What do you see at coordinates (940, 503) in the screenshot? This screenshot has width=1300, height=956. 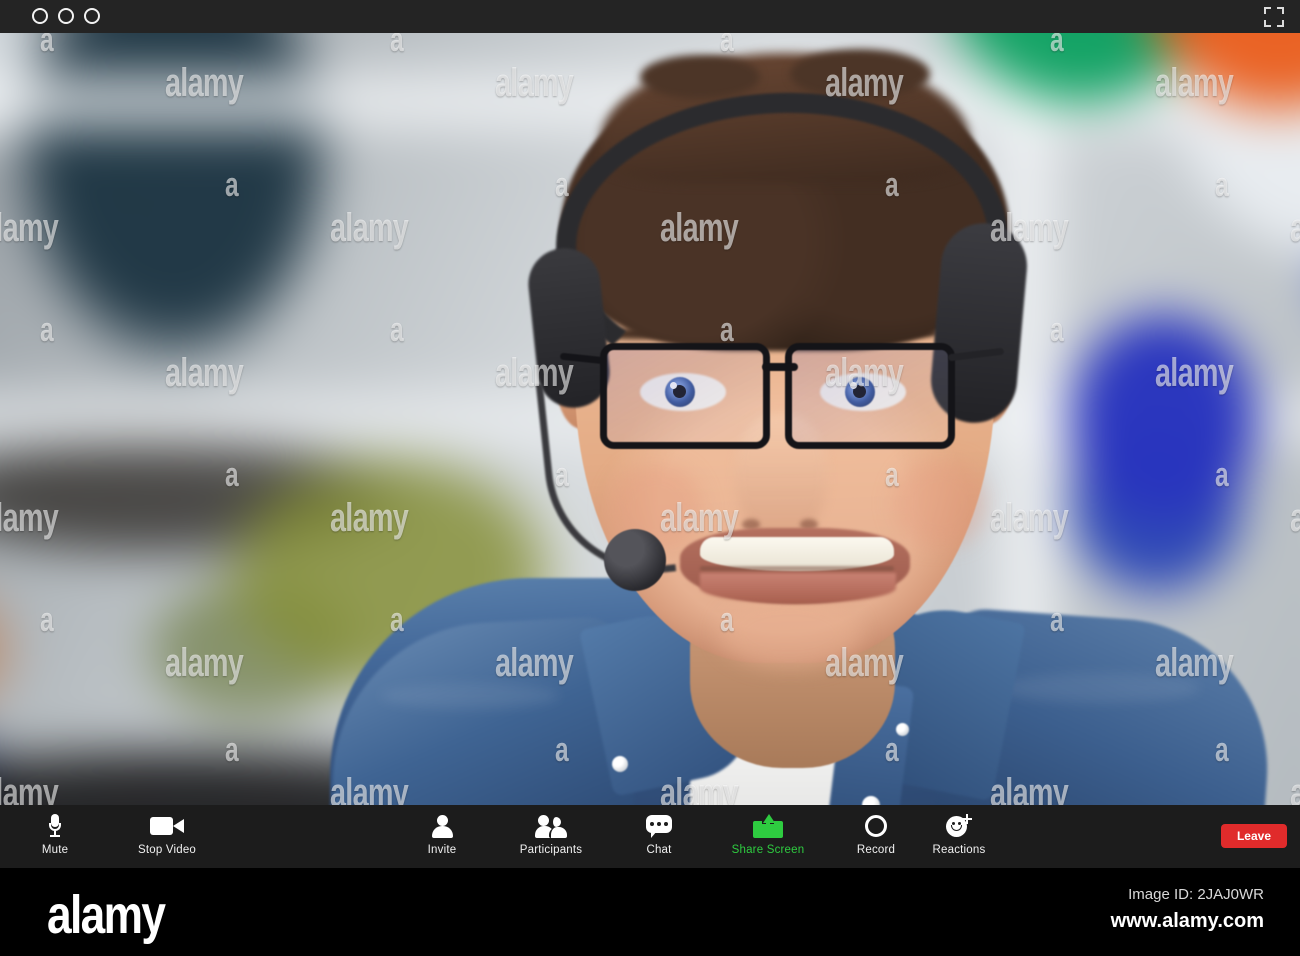 I see `cheek-right` at bounding box center [940, 503].